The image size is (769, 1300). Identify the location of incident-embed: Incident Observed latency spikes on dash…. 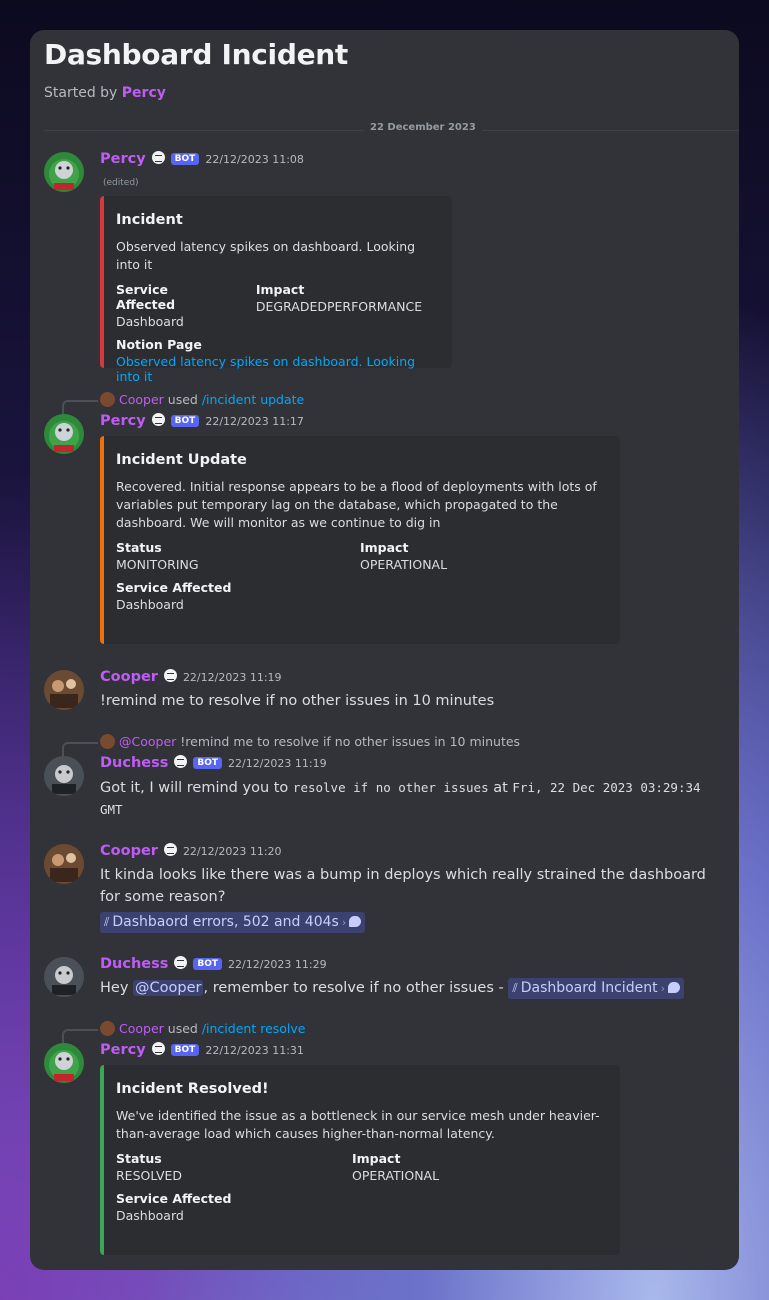
(276, 290).